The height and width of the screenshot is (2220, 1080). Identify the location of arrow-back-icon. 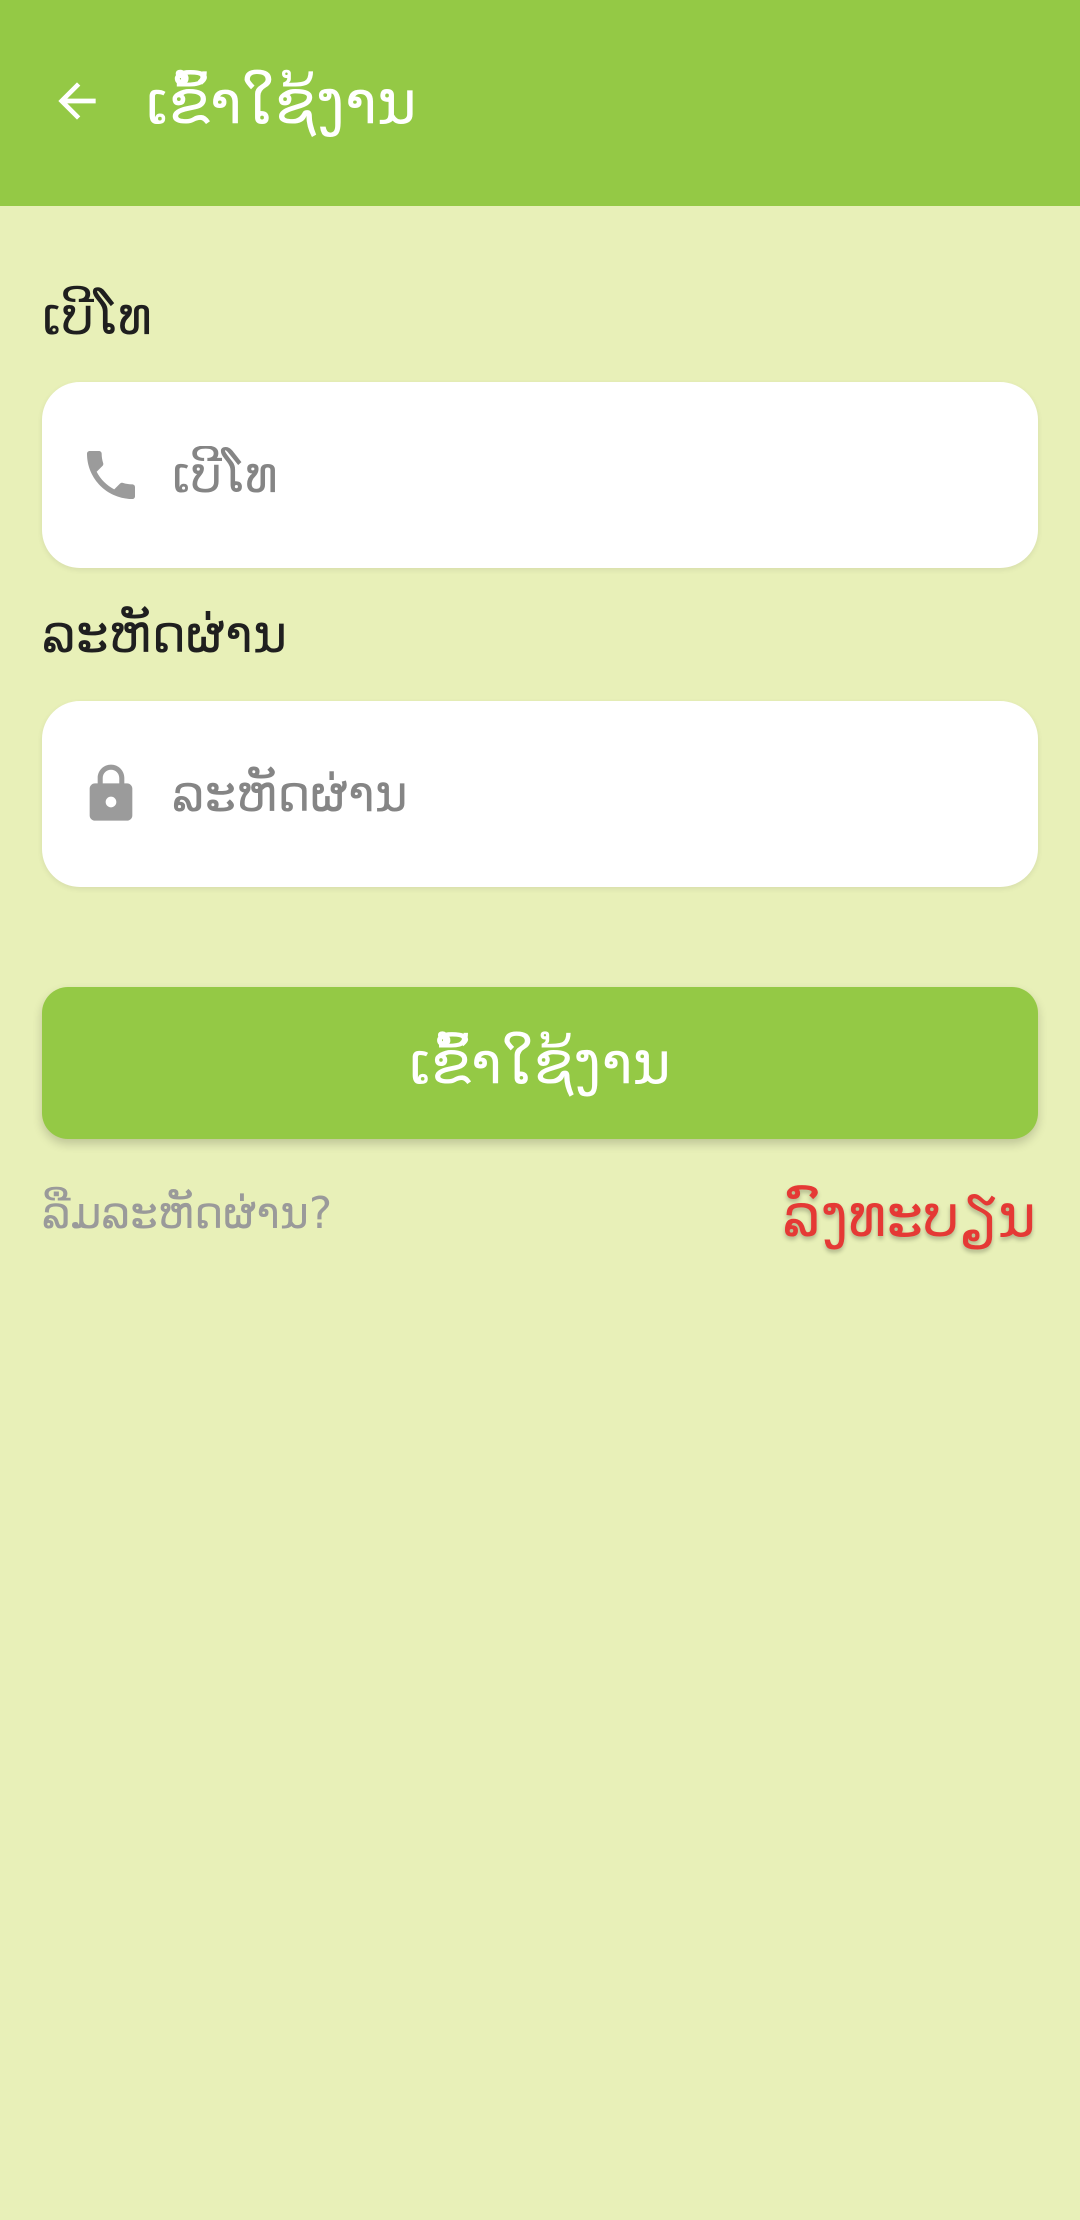
(77, 101).